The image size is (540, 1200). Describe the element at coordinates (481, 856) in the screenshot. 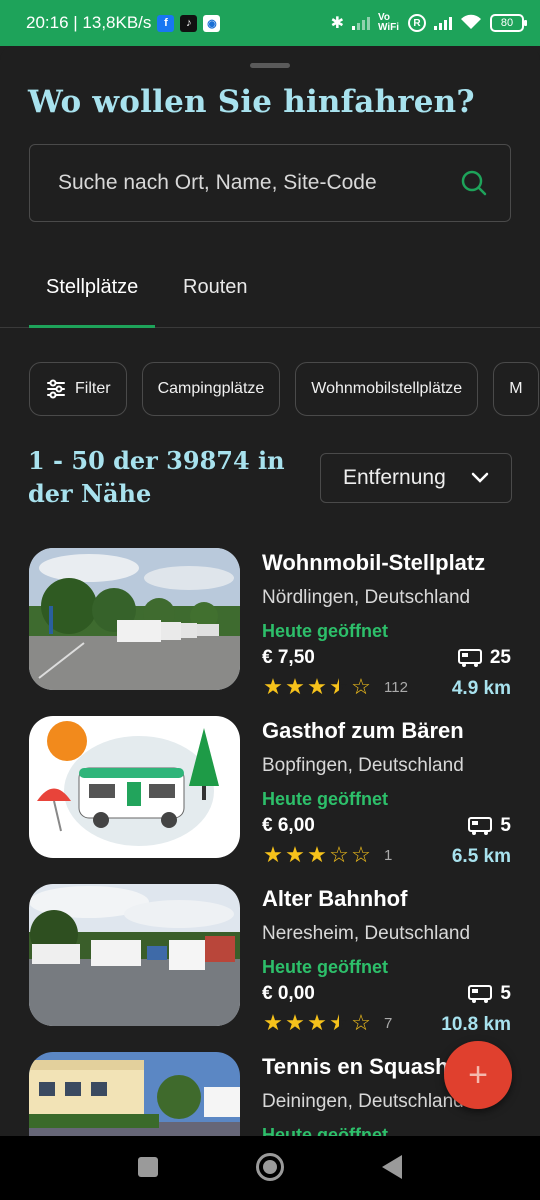

I see `distance: 6.5 km` at that location.